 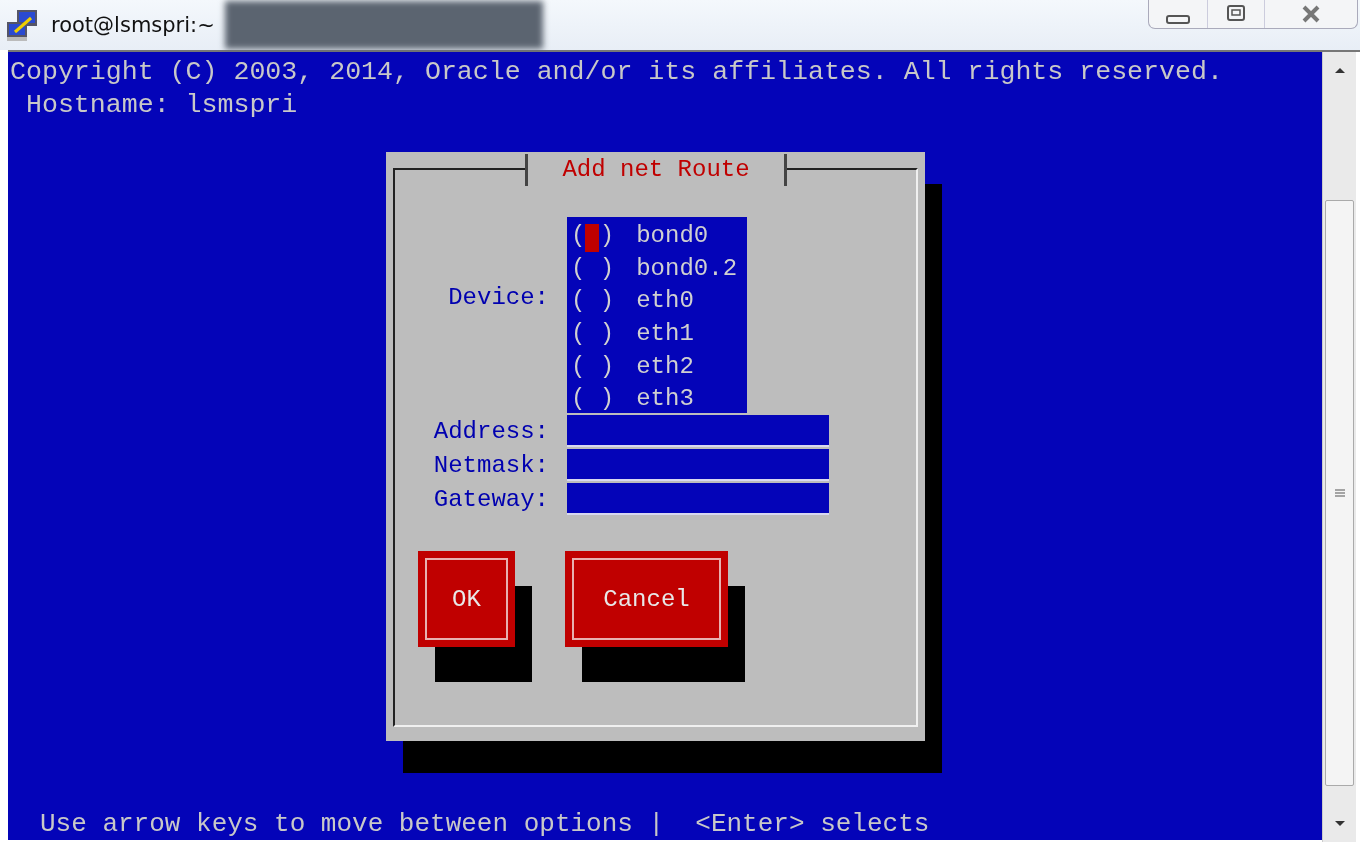 I want to click on radio-option: ( ) eth2, so click(x=657, y=366).